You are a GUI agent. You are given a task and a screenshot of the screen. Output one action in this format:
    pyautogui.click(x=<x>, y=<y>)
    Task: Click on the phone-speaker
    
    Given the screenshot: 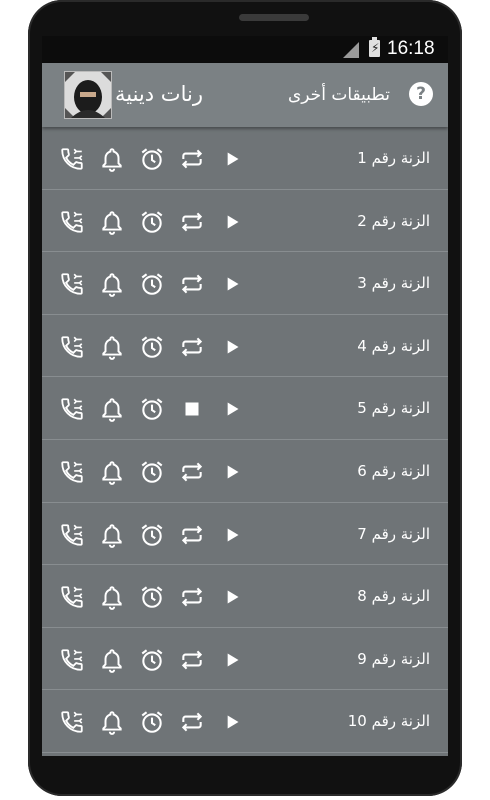 What is the action you would take?
    pyautogui.click(x=274, y=17)
    